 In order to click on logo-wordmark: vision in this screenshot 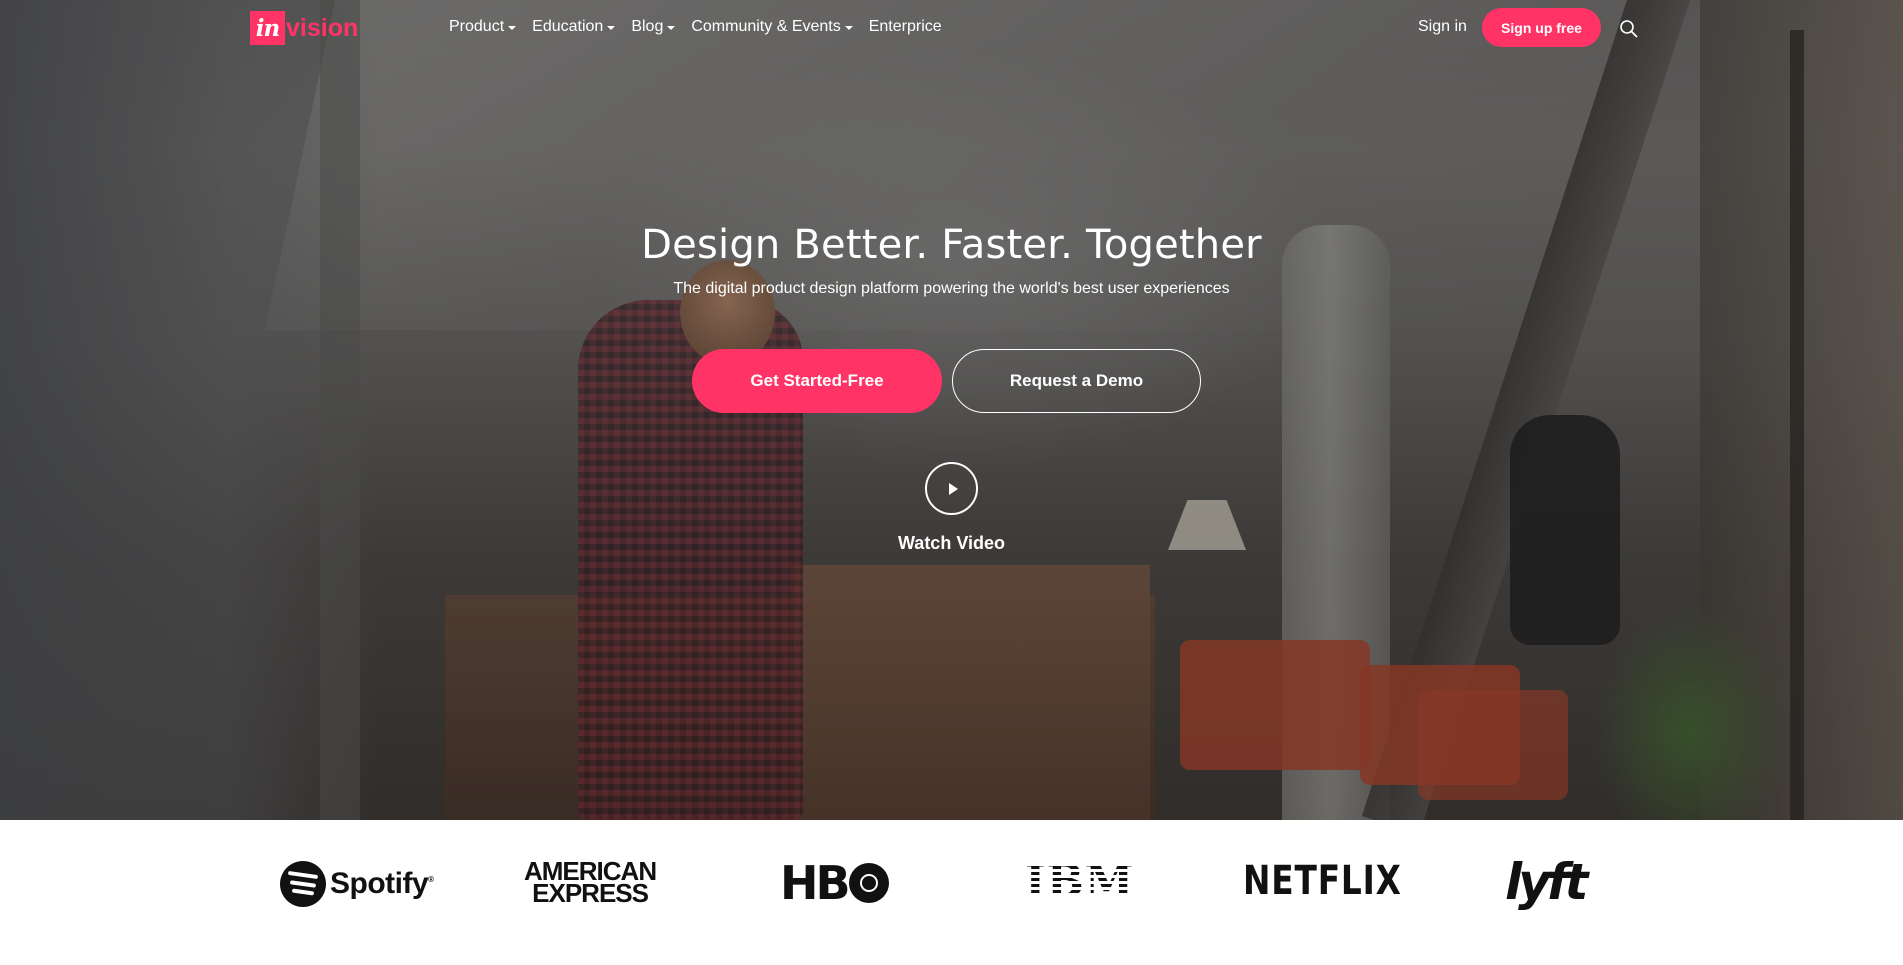, I will do `click(322, 27)`.